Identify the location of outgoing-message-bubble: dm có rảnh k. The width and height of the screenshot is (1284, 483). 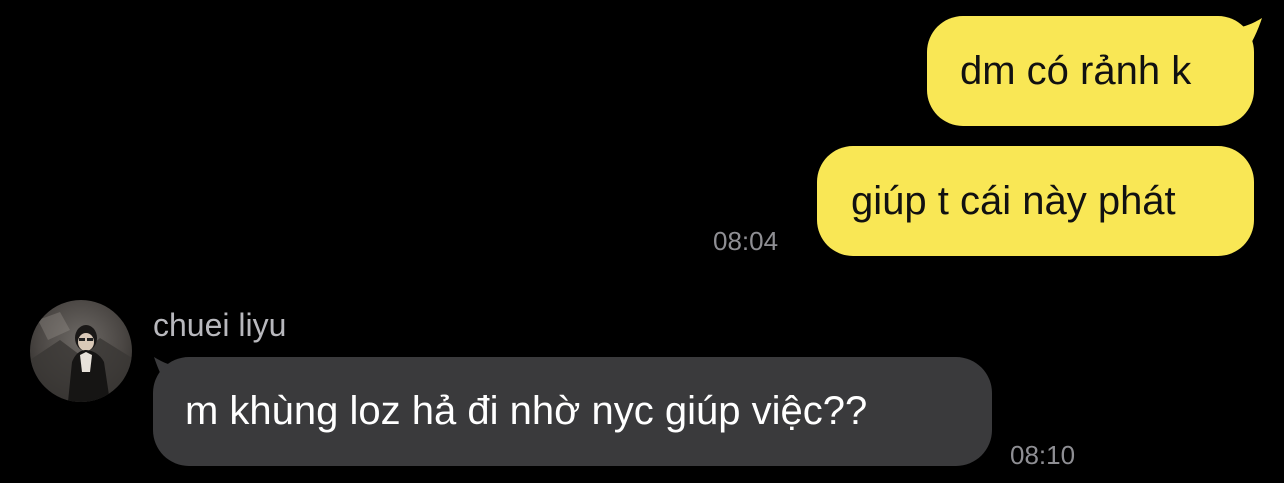
(1090, 71).